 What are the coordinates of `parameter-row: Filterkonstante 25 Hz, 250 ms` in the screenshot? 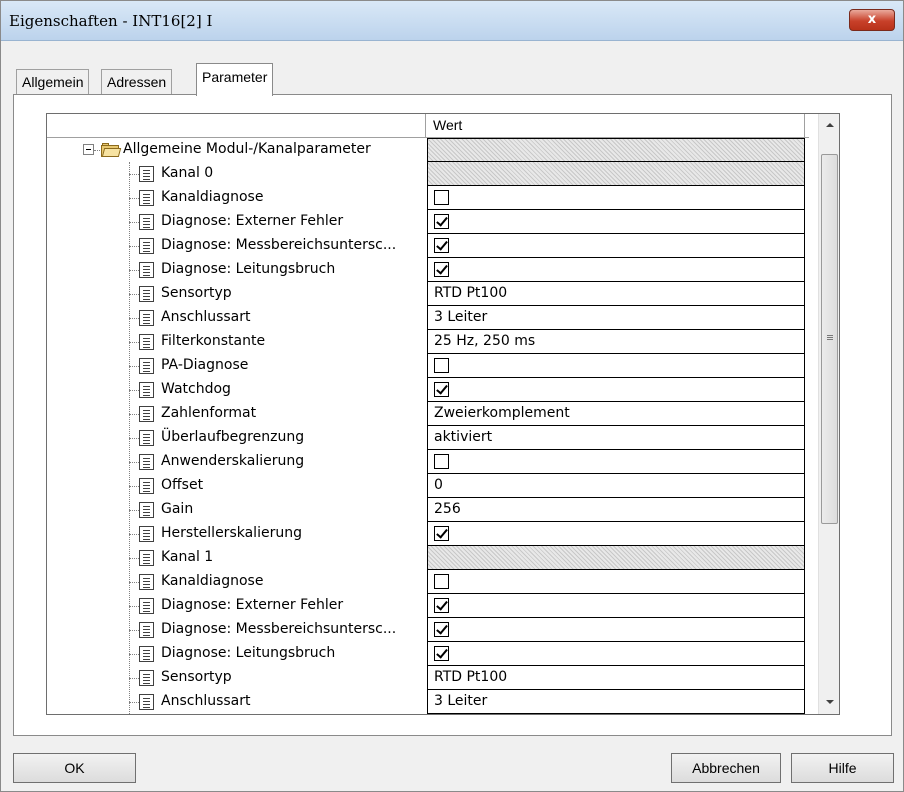 It's located at (428, 342).